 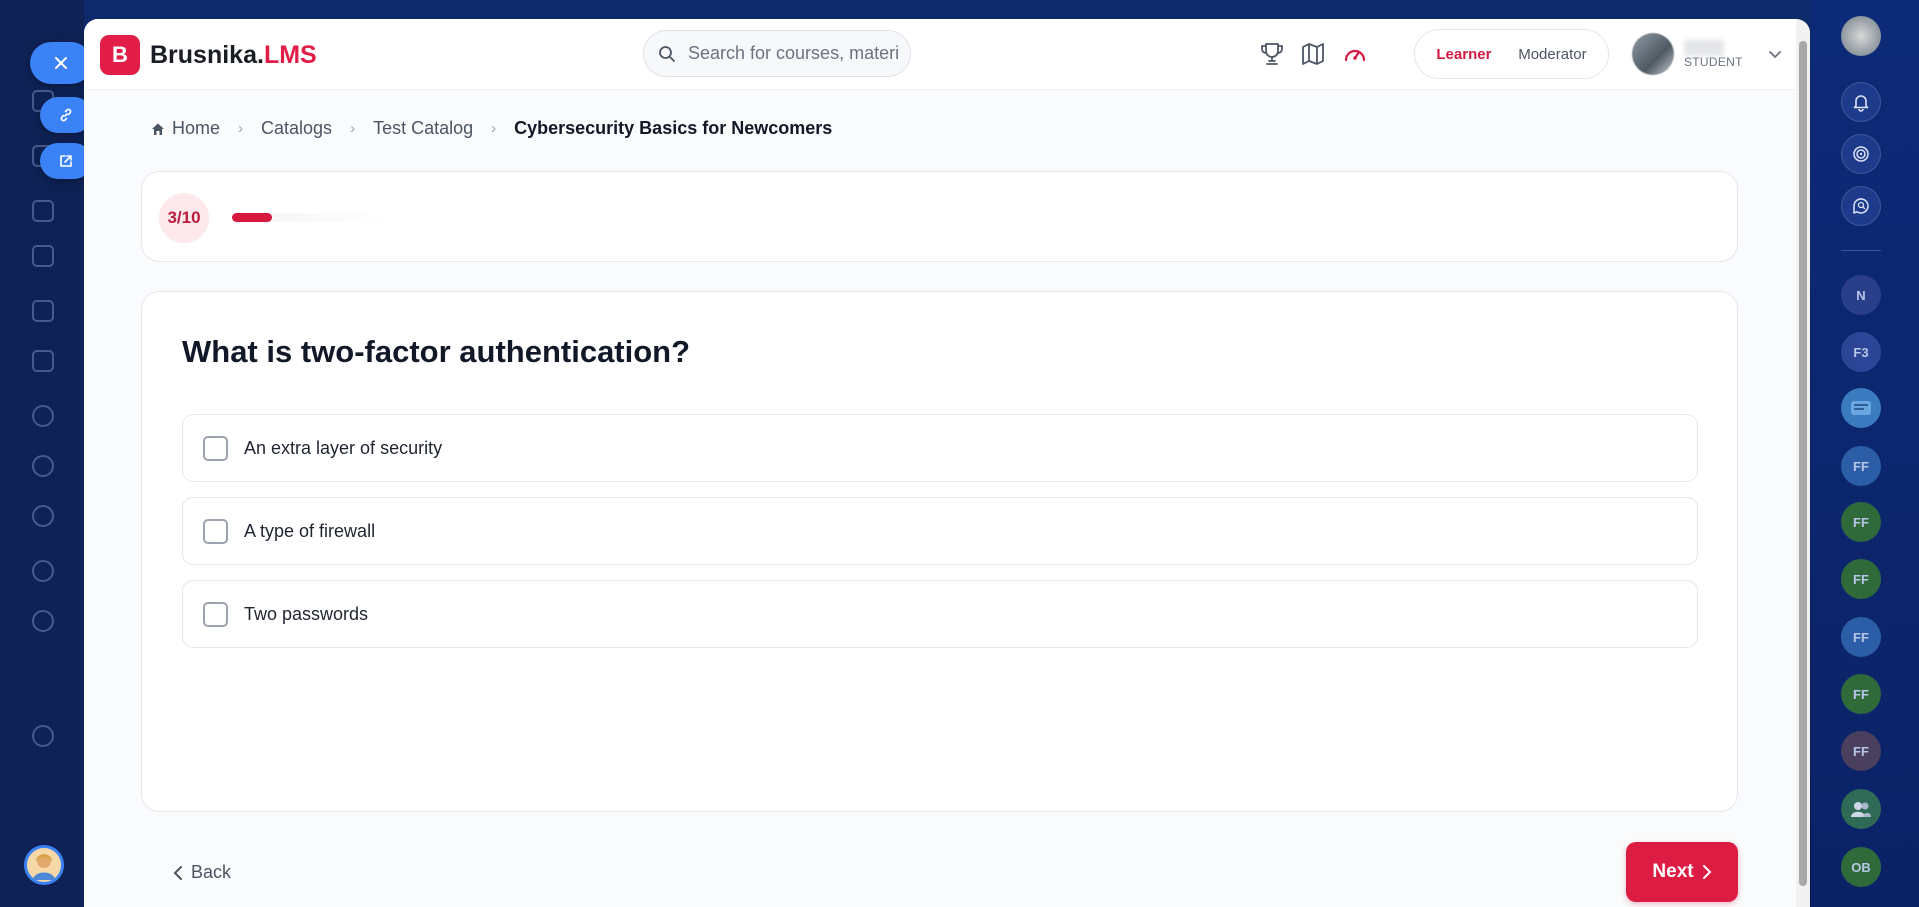 I want to click on close-overlay-button, so click(x=61, y=63).